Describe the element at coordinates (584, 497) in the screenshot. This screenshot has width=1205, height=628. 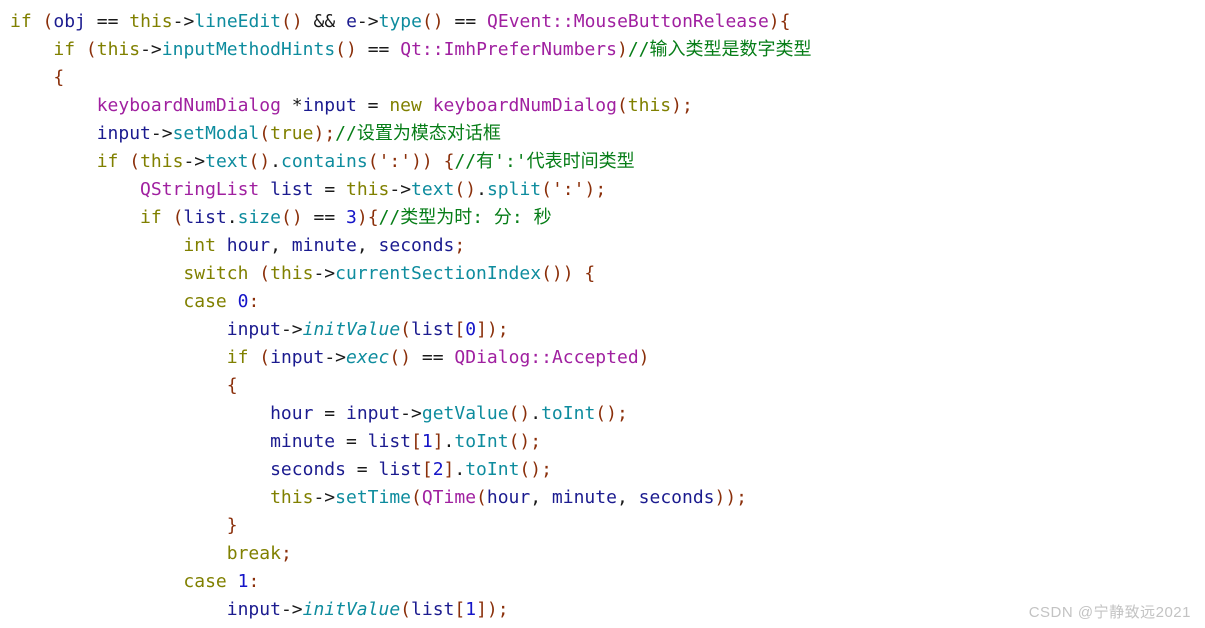
I see `token-identifier: minute` at that location.